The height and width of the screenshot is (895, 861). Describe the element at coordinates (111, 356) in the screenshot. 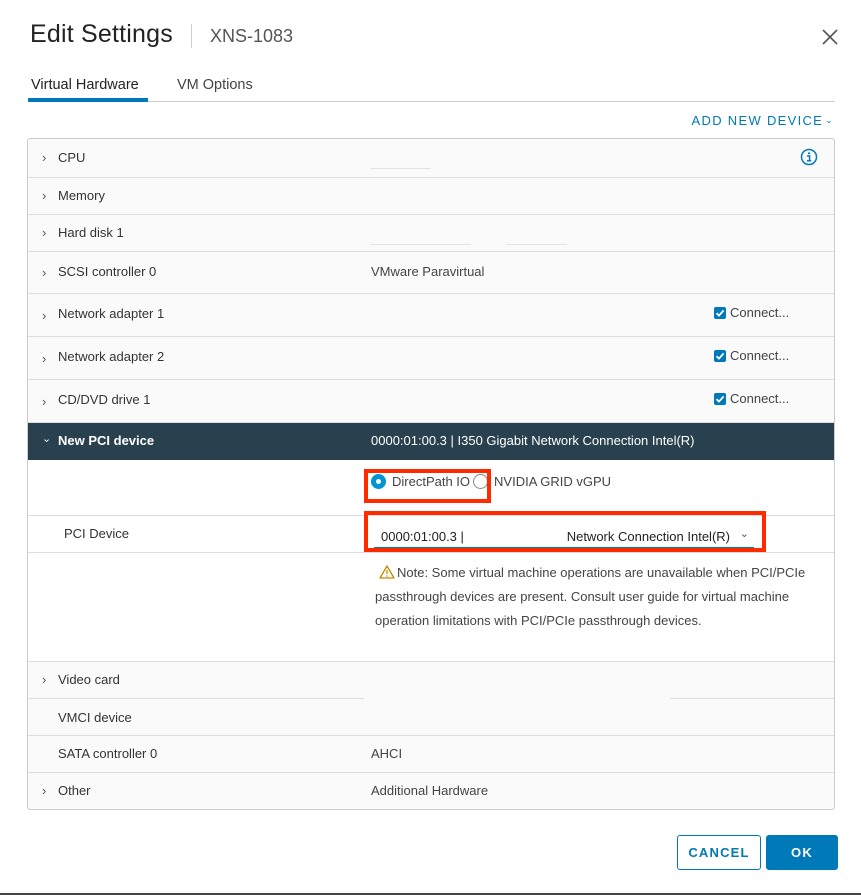

I see `network-adapter-2-label: Network adapter 2` at that location.